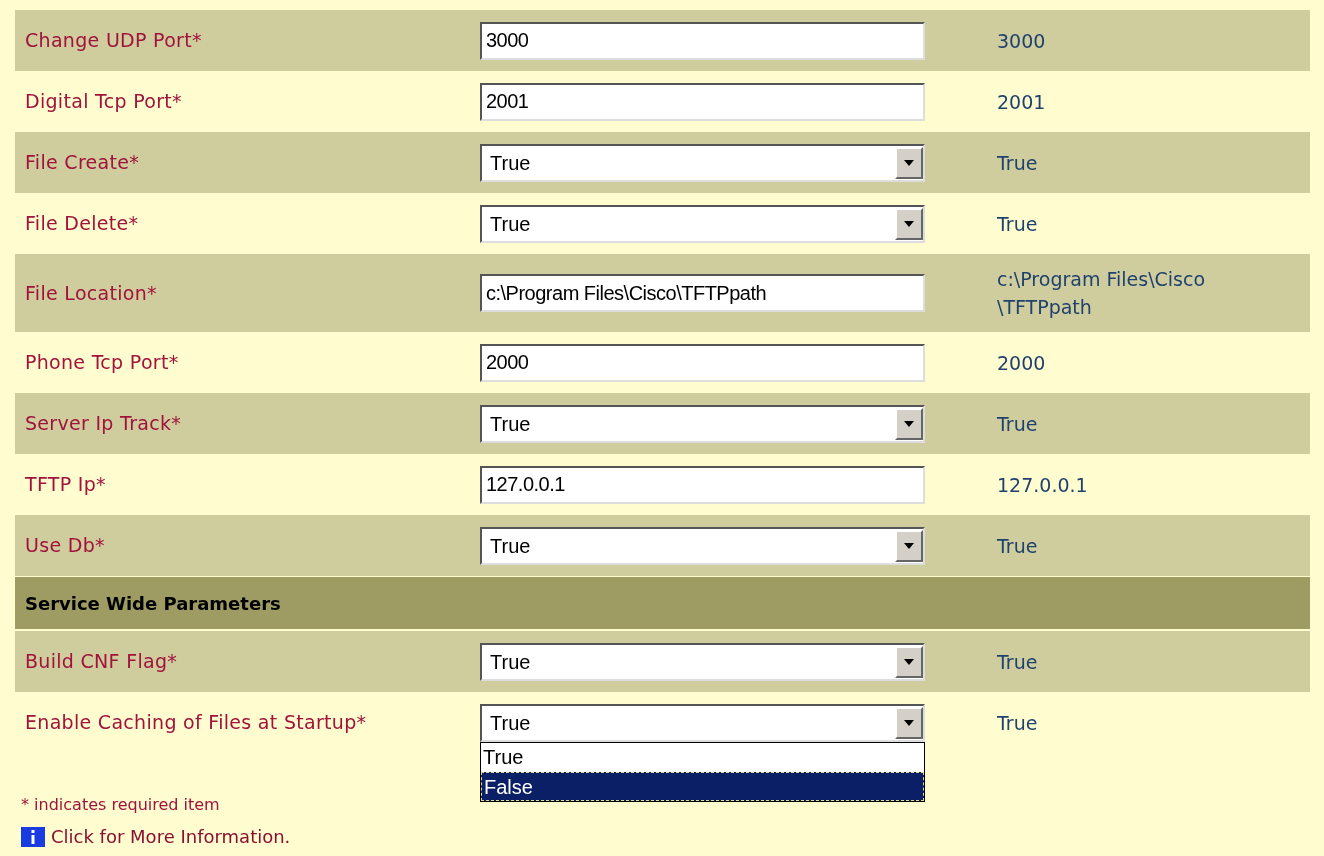 This screenshot has height=856, width=1324. I want to click on field-label: Digital Tcp Port*, so click(103, 101).